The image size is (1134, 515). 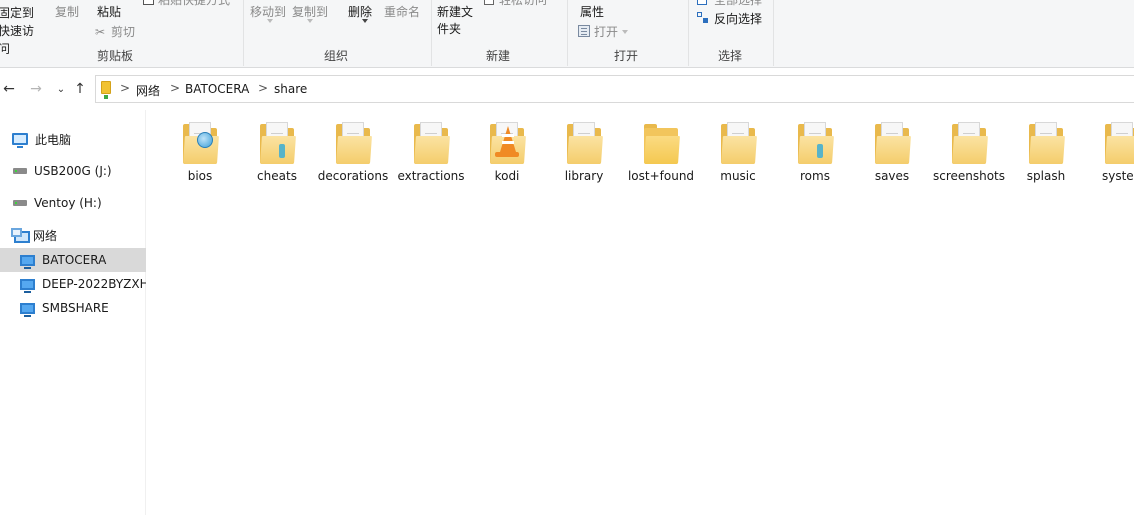 I want to click on new-folder-label: 新建文件夹, so click(x=455, y=20).